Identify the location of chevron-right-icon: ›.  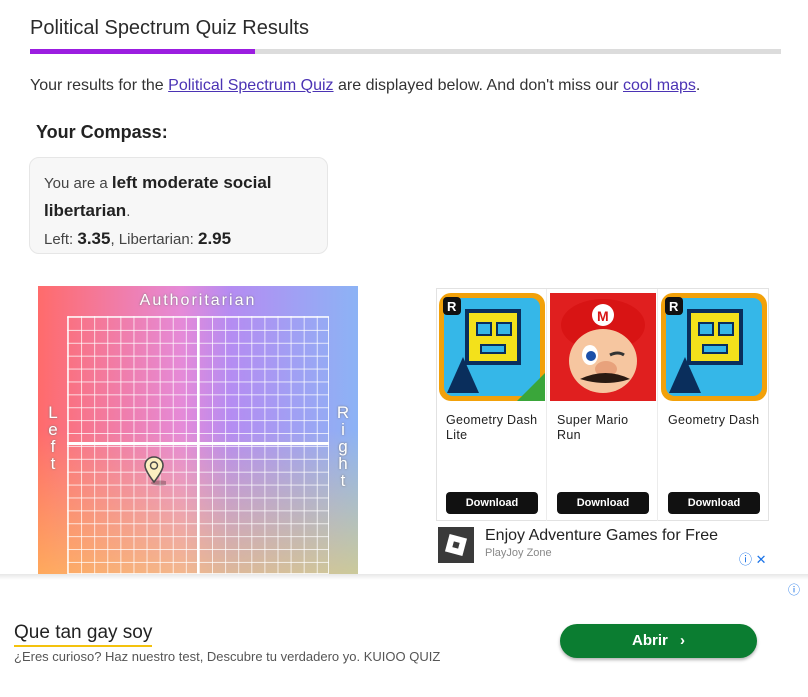
(682, 640).